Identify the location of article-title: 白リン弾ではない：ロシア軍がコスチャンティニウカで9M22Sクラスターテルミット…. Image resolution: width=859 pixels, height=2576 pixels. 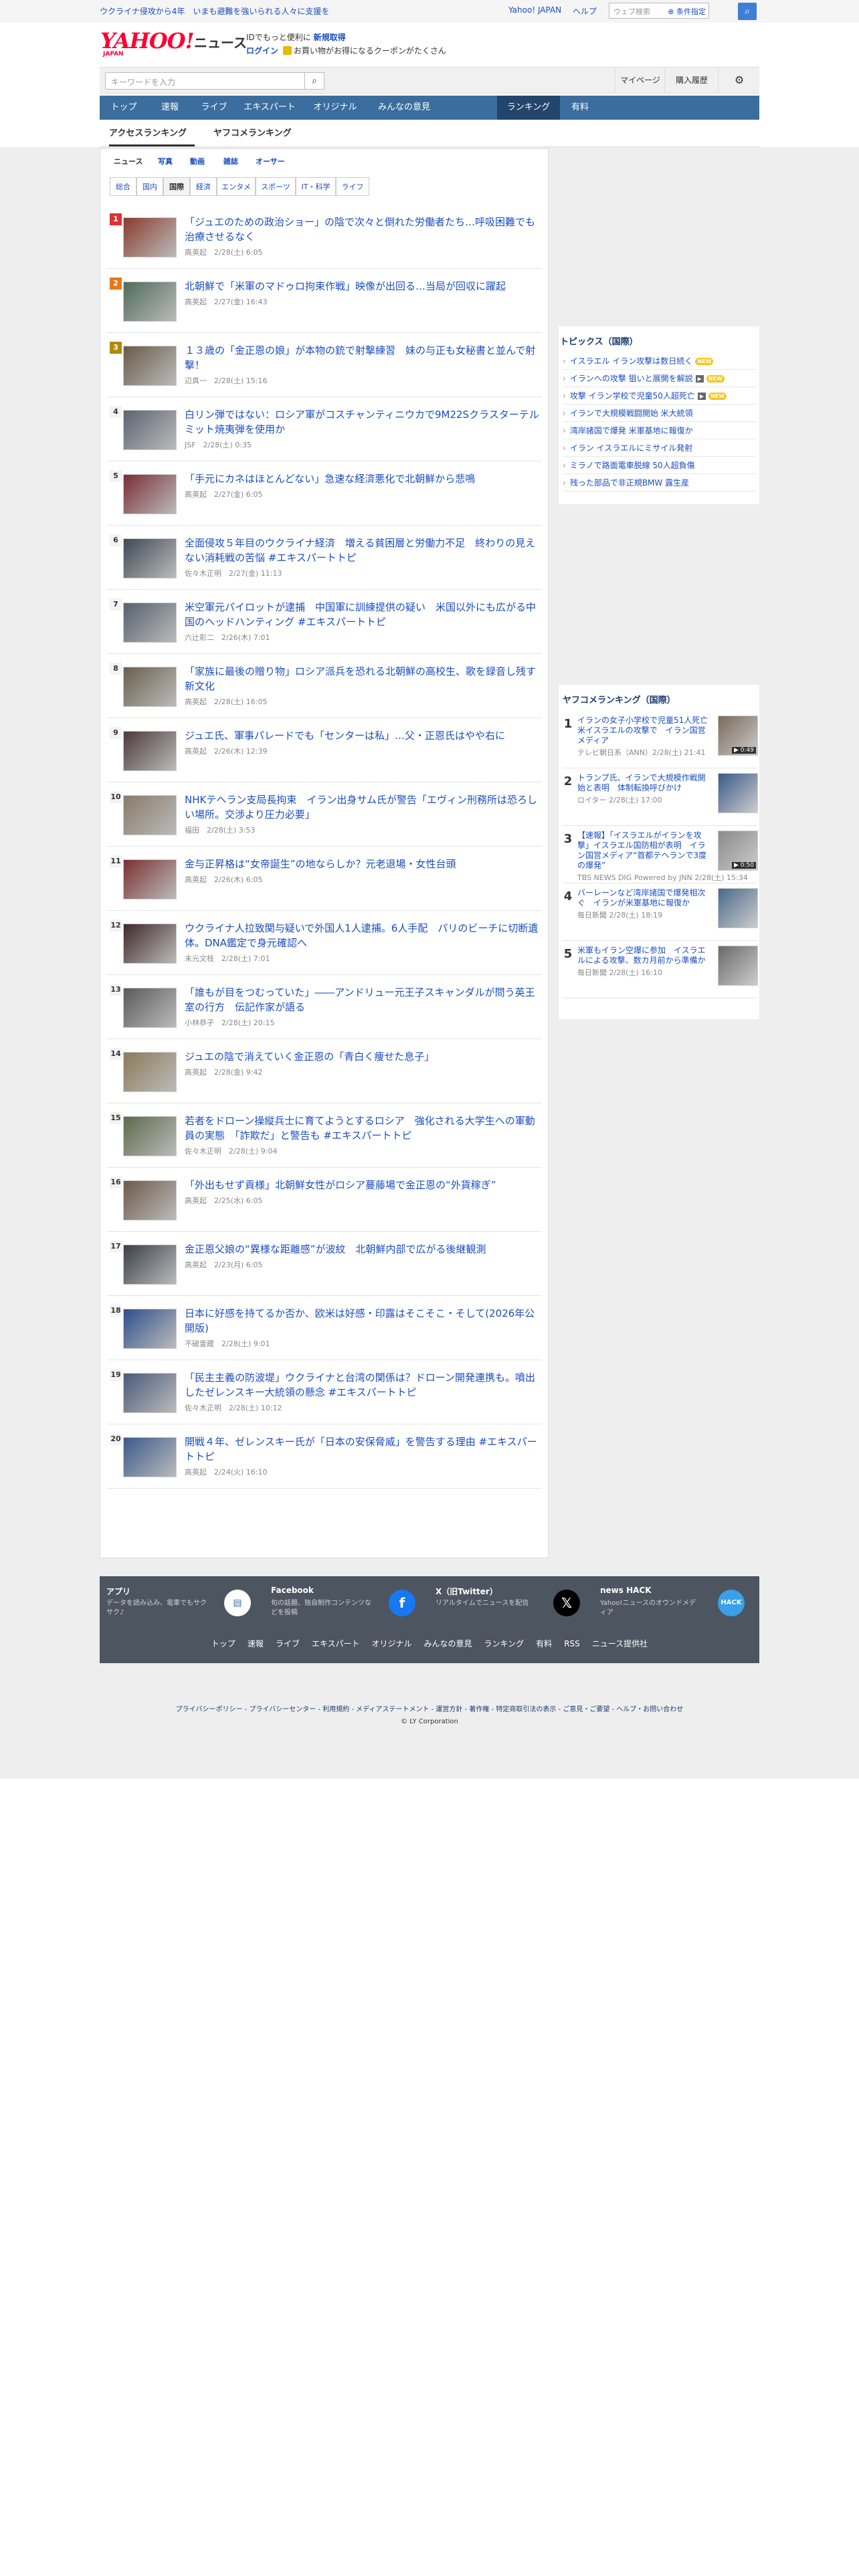
(362, 422).